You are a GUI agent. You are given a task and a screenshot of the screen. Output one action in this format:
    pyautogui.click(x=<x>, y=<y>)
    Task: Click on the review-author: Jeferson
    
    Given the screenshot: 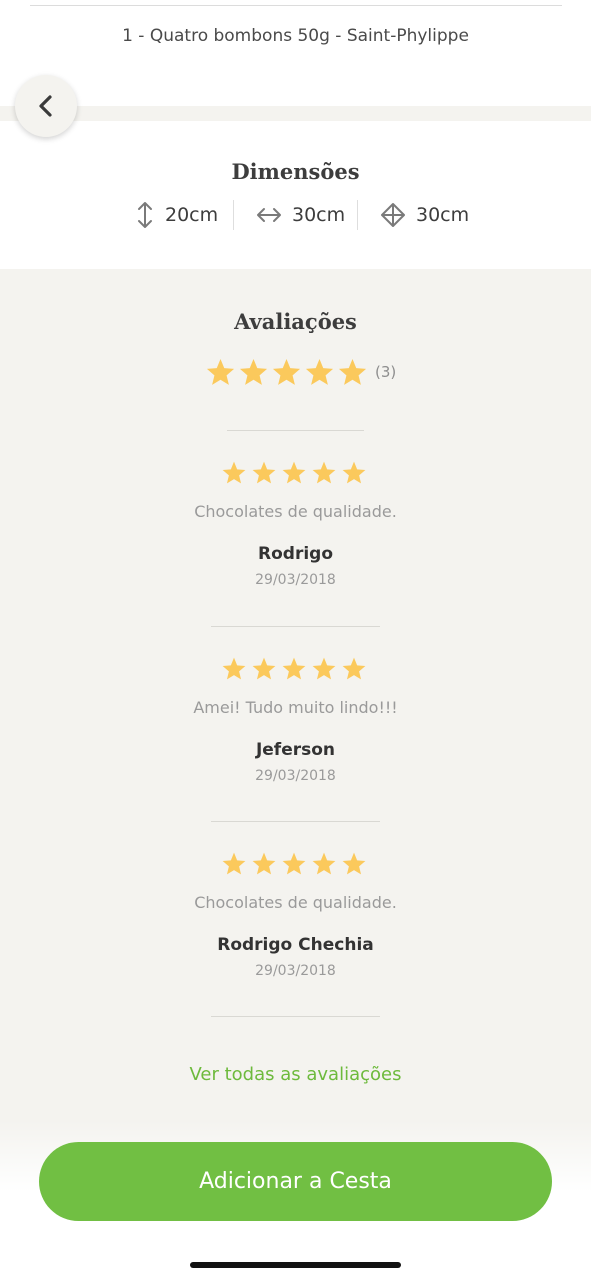 What is the action you would take?
    pyautogui.click(x=295, y=750)
    